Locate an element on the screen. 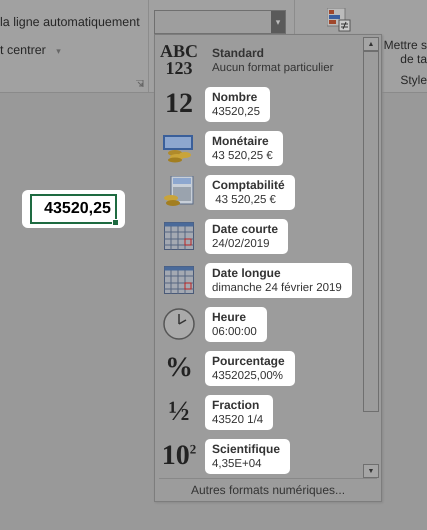 The height and width of the screenshot is (530, 427). format-title: Pourcentage is located at coordinates (248, 361).